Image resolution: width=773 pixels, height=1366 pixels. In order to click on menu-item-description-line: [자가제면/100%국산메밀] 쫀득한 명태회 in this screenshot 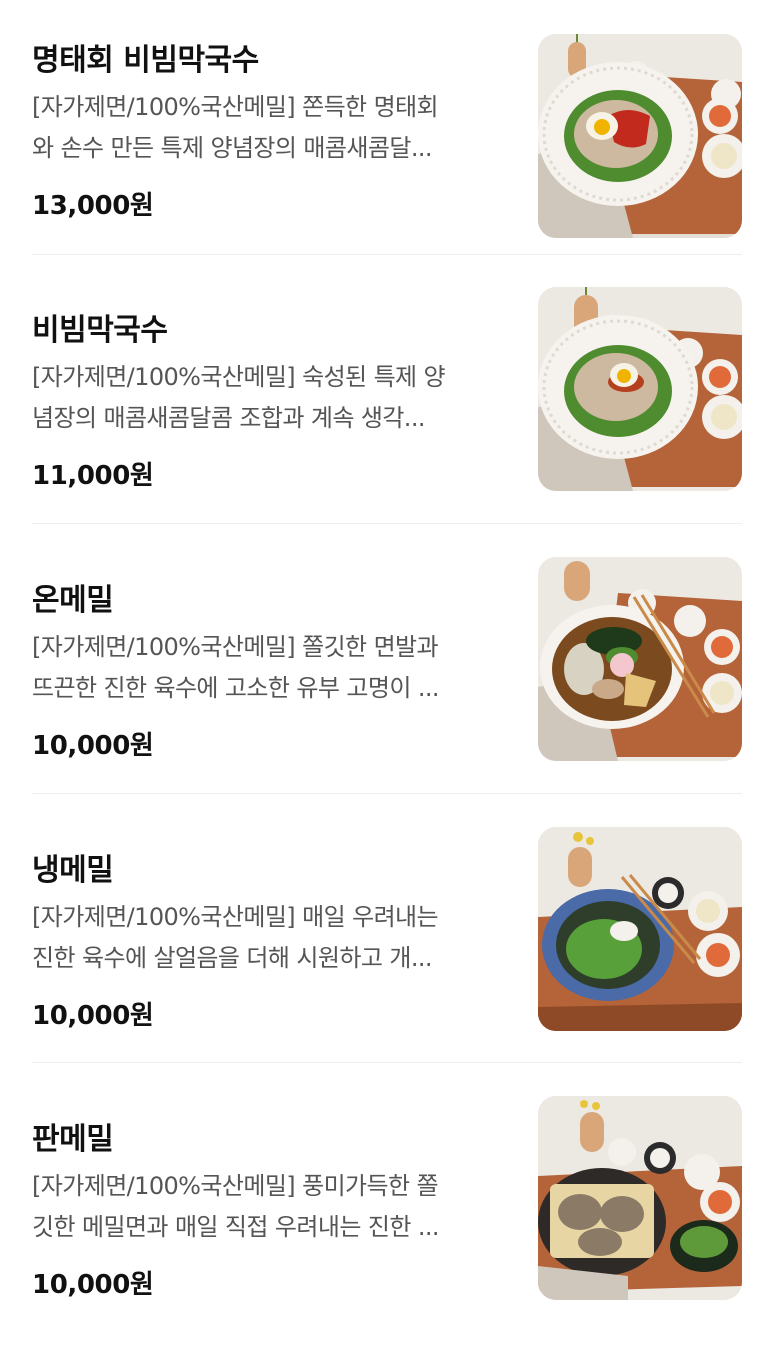, I will do `click(235, 107)`.